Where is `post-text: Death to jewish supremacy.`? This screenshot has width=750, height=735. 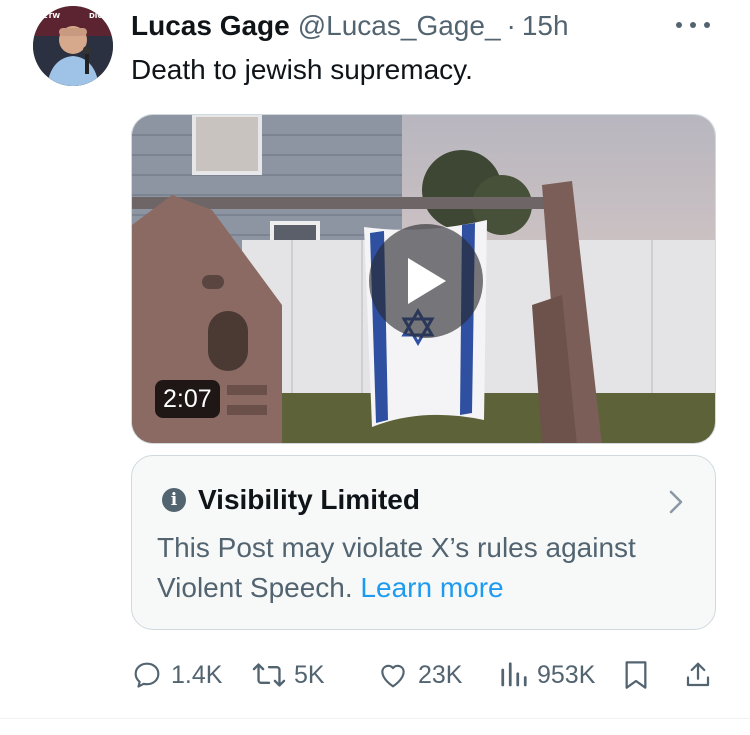
post-text: Death to jewish supremacy. is located at coordinates (302, 69).